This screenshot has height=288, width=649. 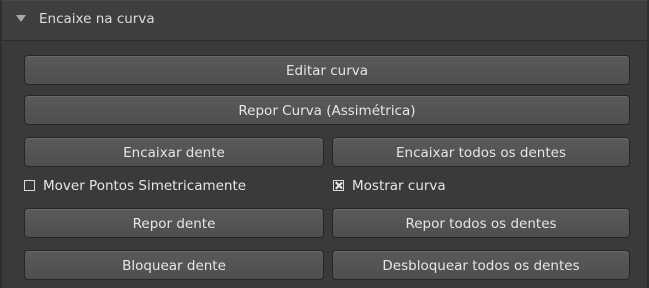 What do you see at coordinates (29, 185) in the screenshot?
I see `checkbox-unchecked-icon` at bounding box center [29, 185].